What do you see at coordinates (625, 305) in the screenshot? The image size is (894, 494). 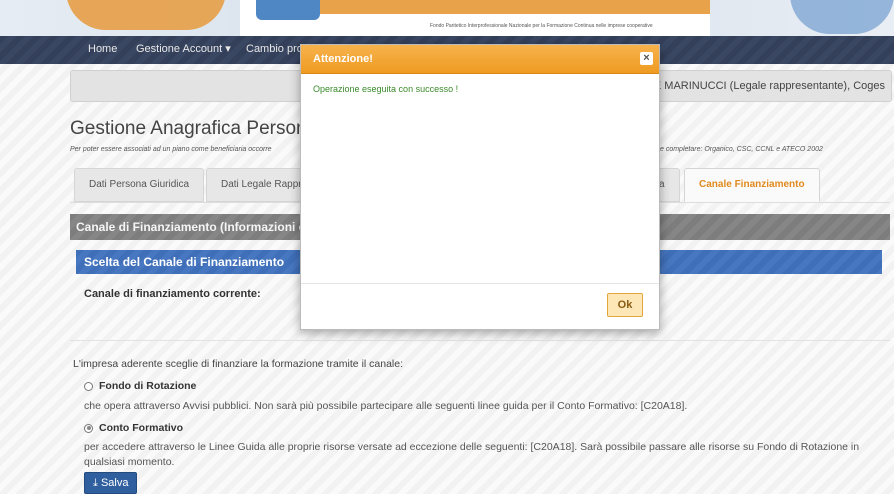 I see `ok-button: Ok` at bounding box center [625, 305].